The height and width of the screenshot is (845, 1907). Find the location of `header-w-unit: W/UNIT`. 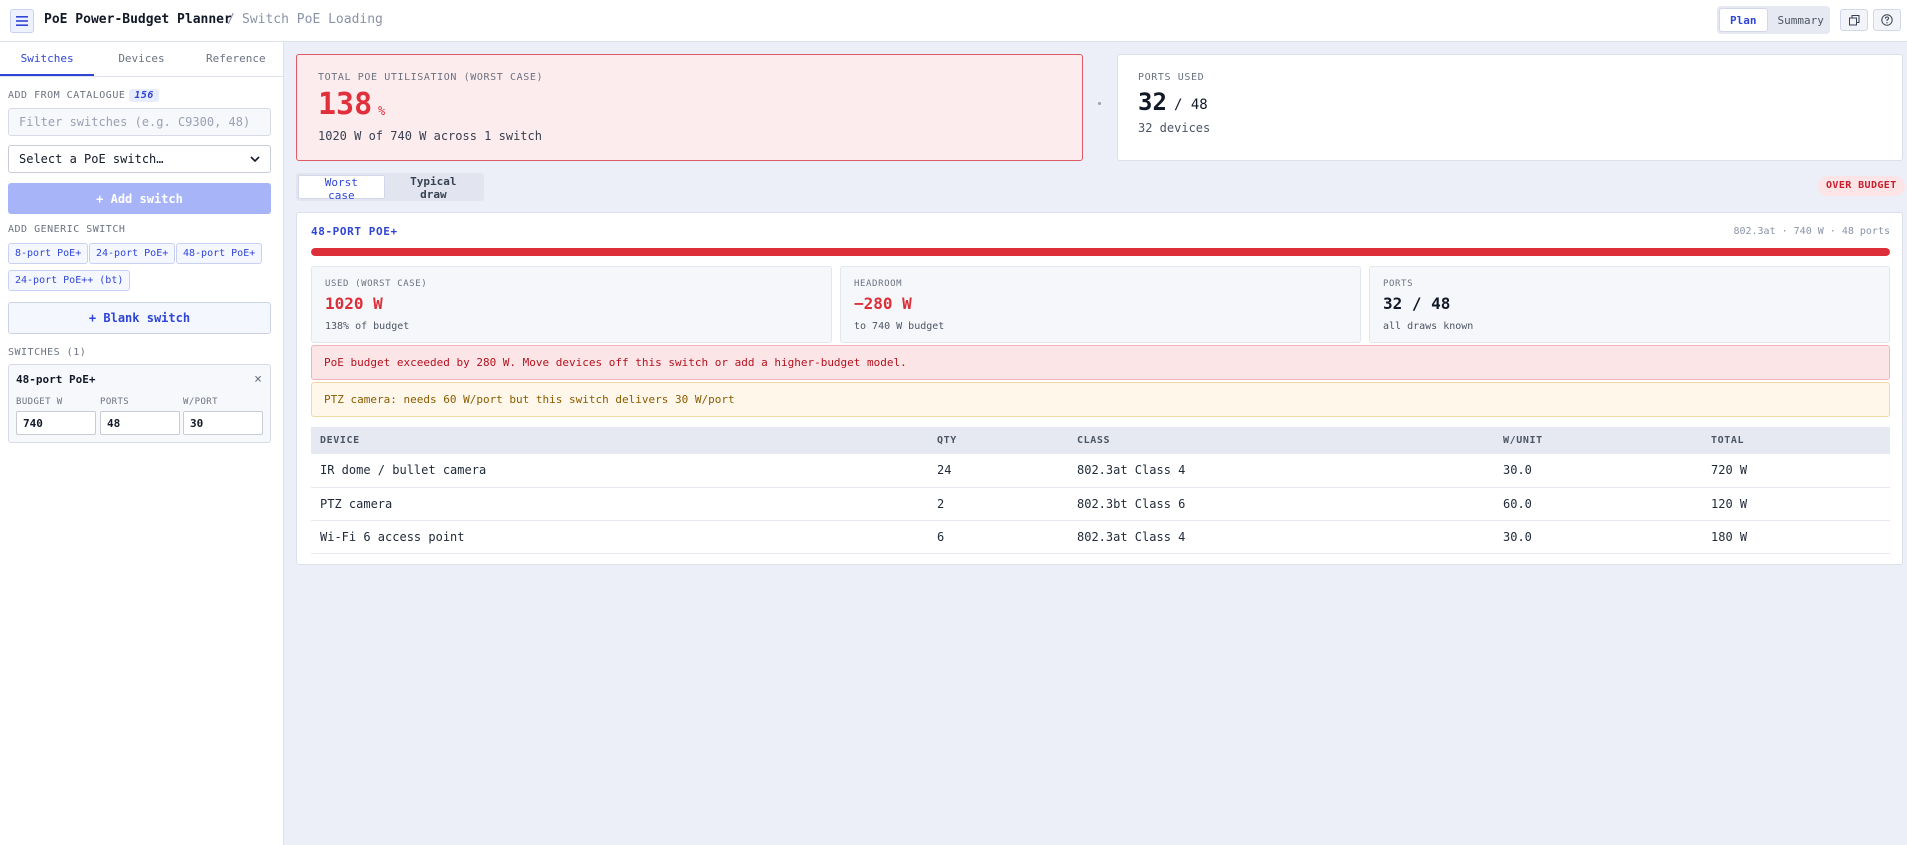

header-w-unit: W/UNIT is located at coordinates (1598, 440).